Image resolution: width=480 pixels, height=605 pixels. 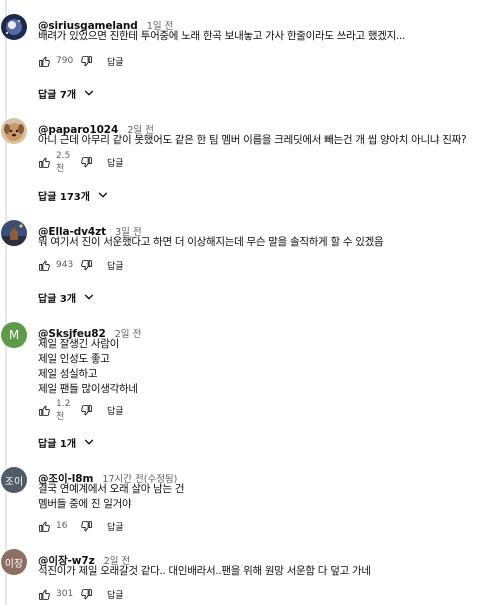 What do you see at coordinates (89, 331) in the screenshot?
I see `comment-header: @Sksjfeu82 2일 전` at bounding box center [89, 331].